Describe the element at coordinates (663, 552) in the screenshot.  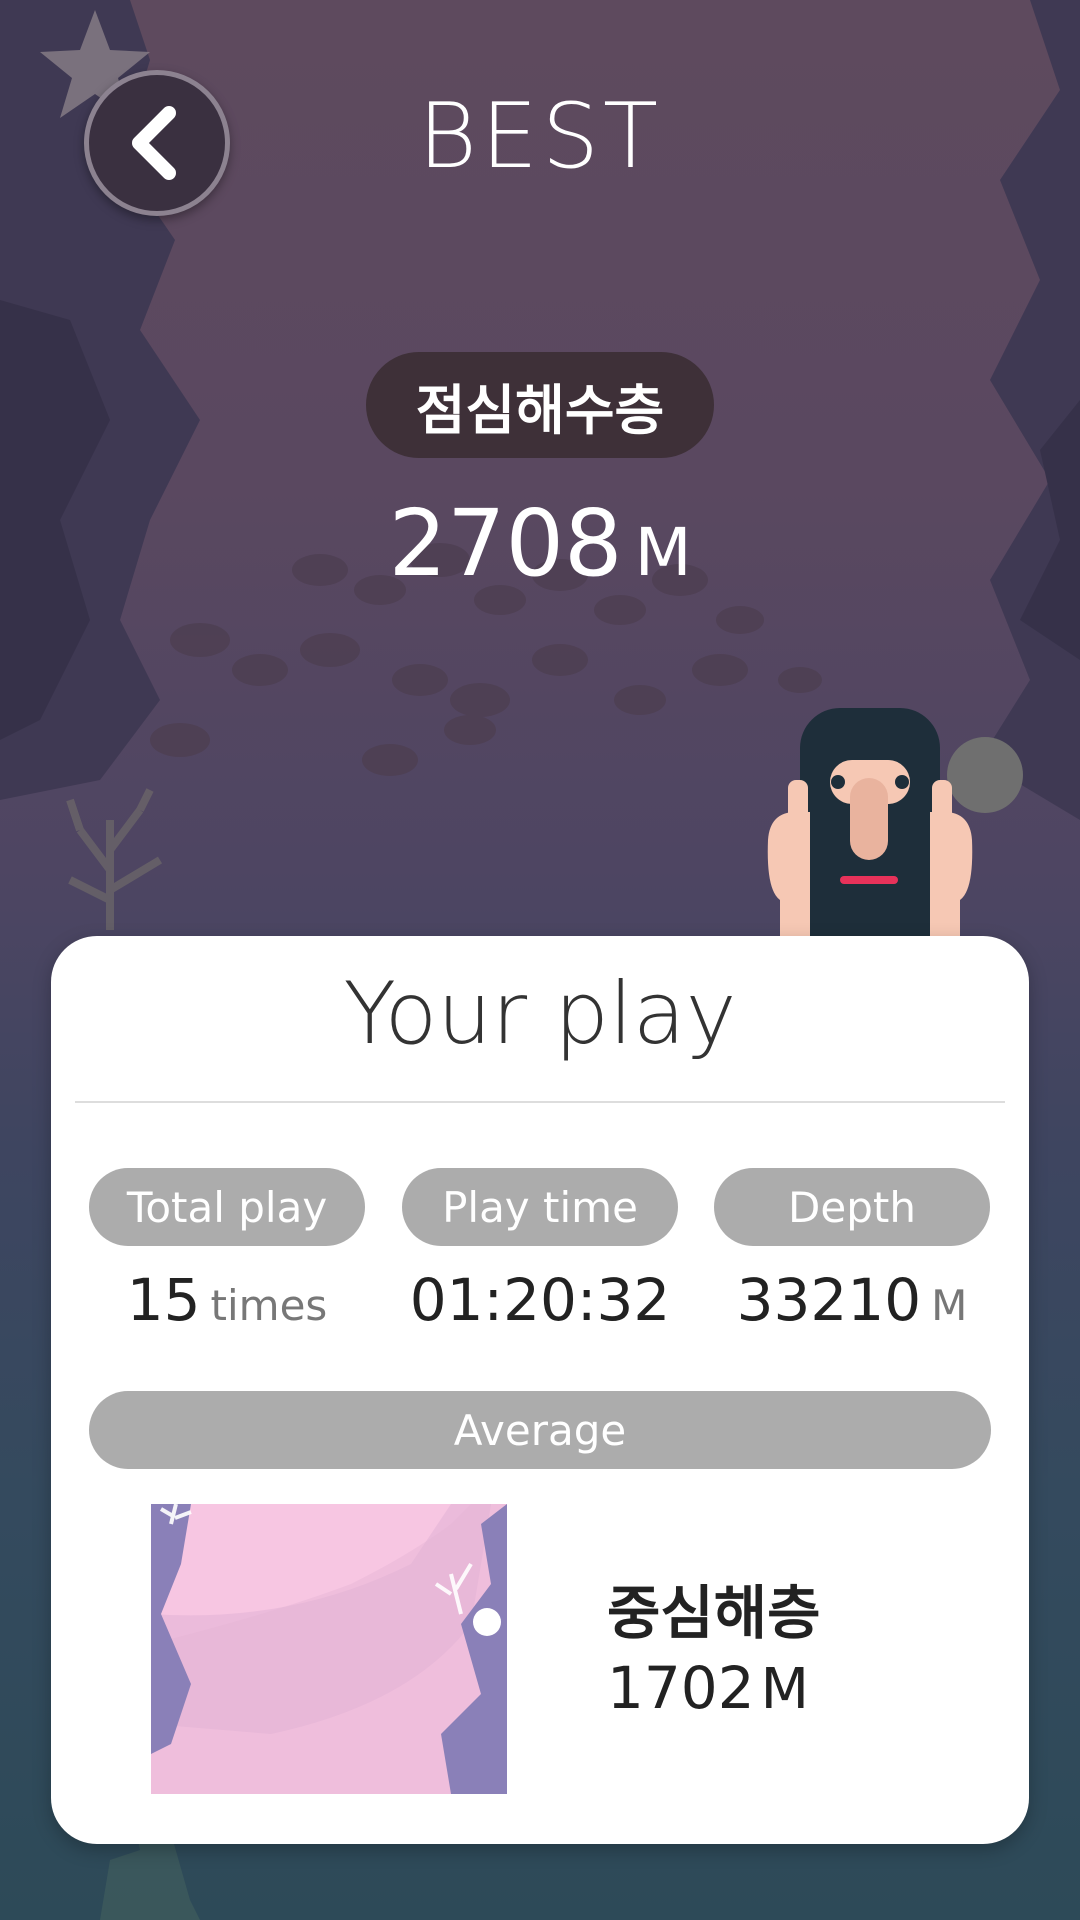
I see `best-depth-unit: M` at that location.